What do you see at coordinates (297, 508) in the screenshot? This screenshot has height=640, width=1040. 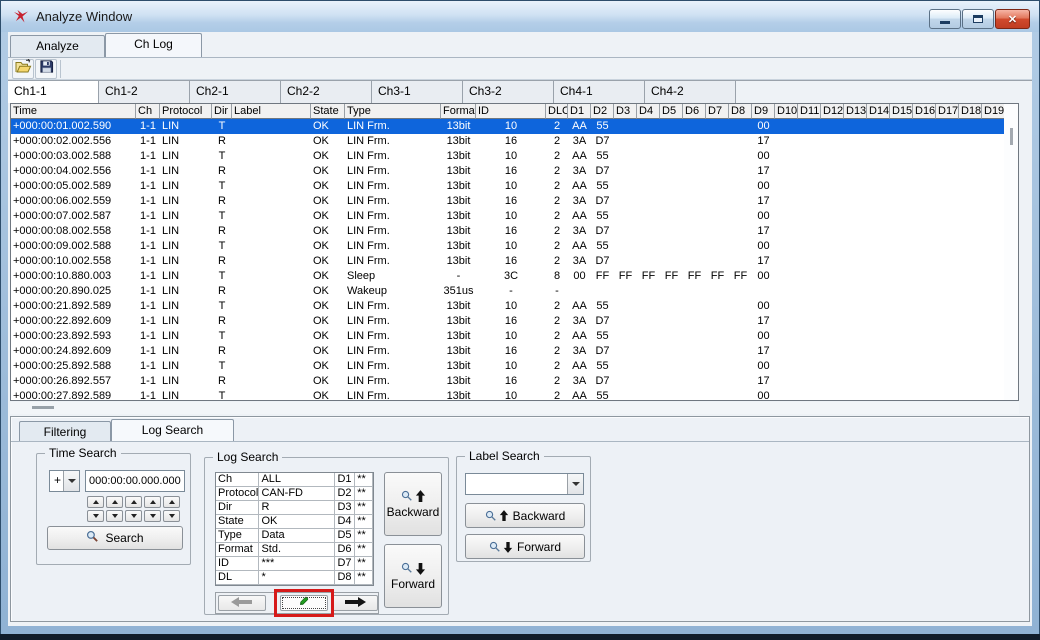 I see `param-value-cell: R` at bounding box center [297, 508].